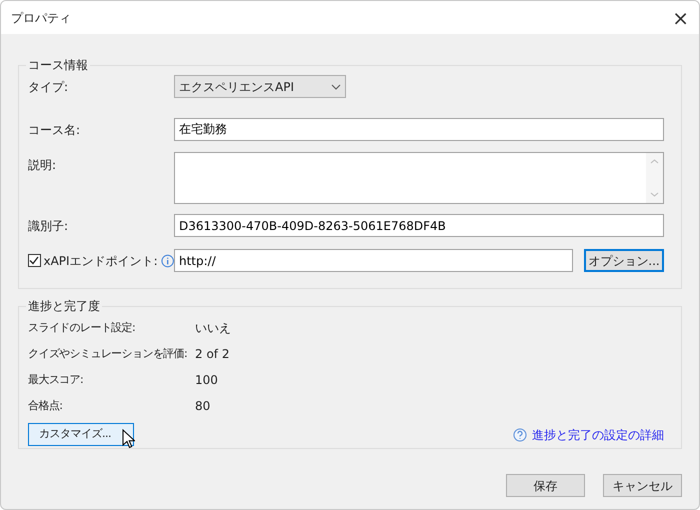  I want to click on row-label: 合格点:, so click(46, 406).